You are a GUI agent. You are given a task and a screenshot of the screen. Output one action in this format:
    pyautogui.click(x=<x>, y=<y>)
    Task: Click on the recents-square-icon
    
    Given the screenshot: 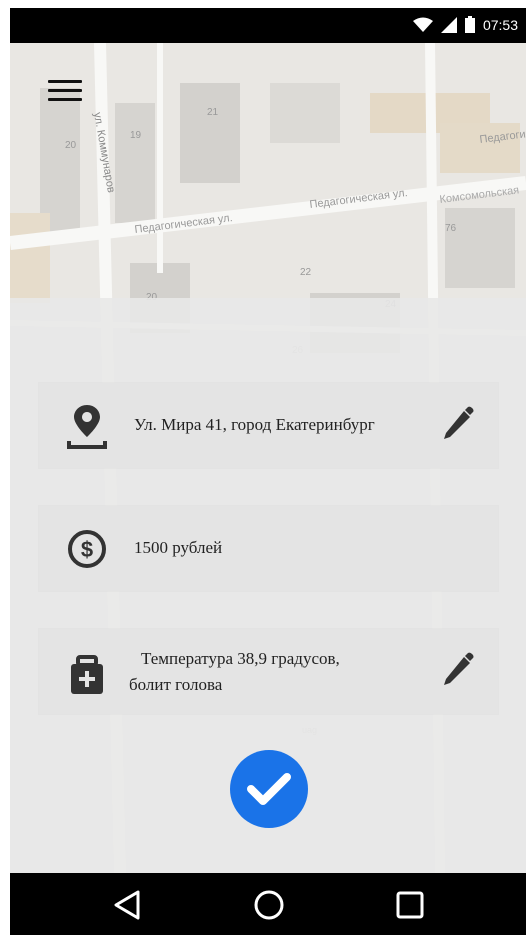 What is the action you would take?
    pyautogui.click(x=410, y=905)
    